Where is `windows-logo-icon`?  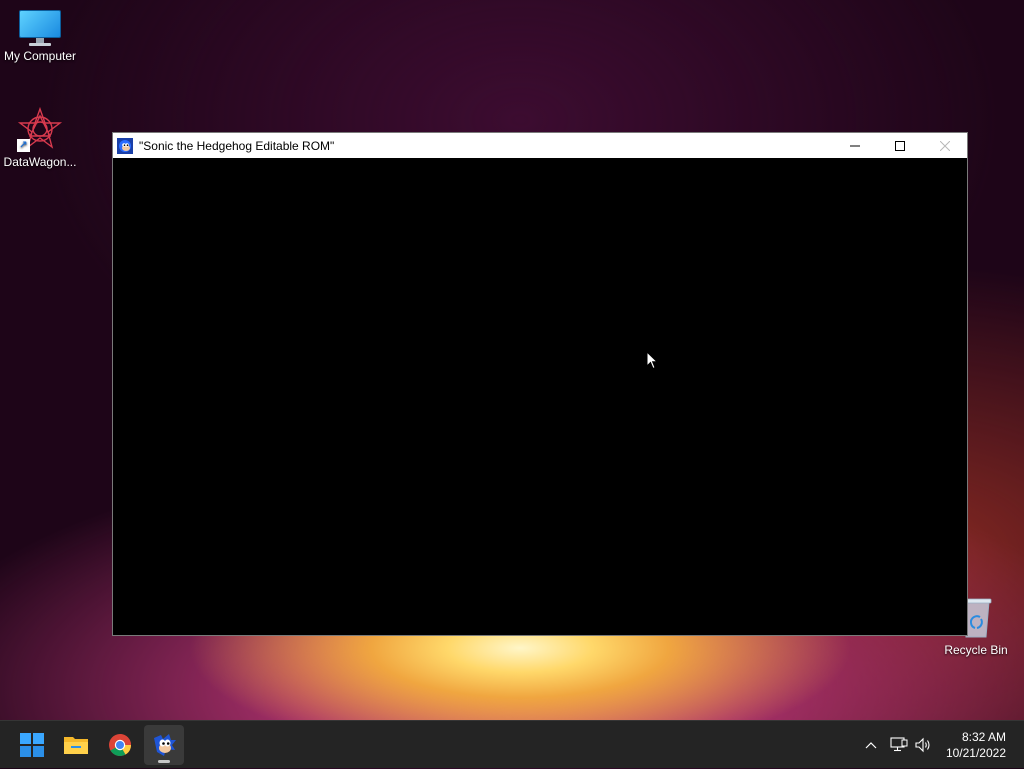 windows-logo-icon is located at coordinates (32, 745).